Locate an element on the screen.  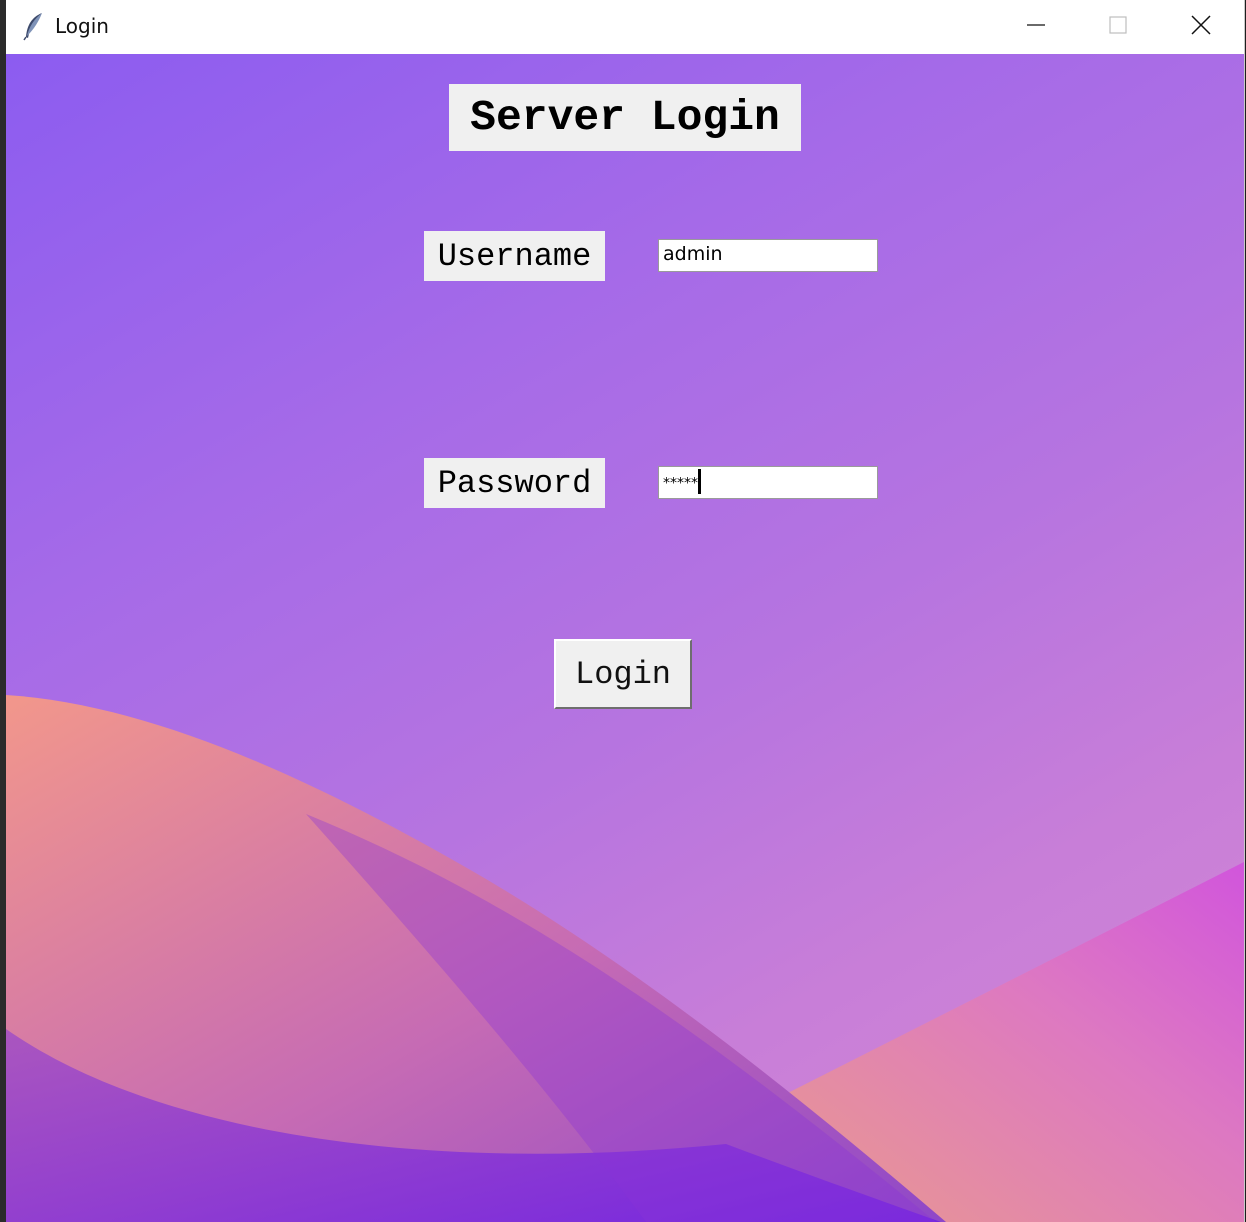
title-bar: Login is located at coordinates (625, 27).